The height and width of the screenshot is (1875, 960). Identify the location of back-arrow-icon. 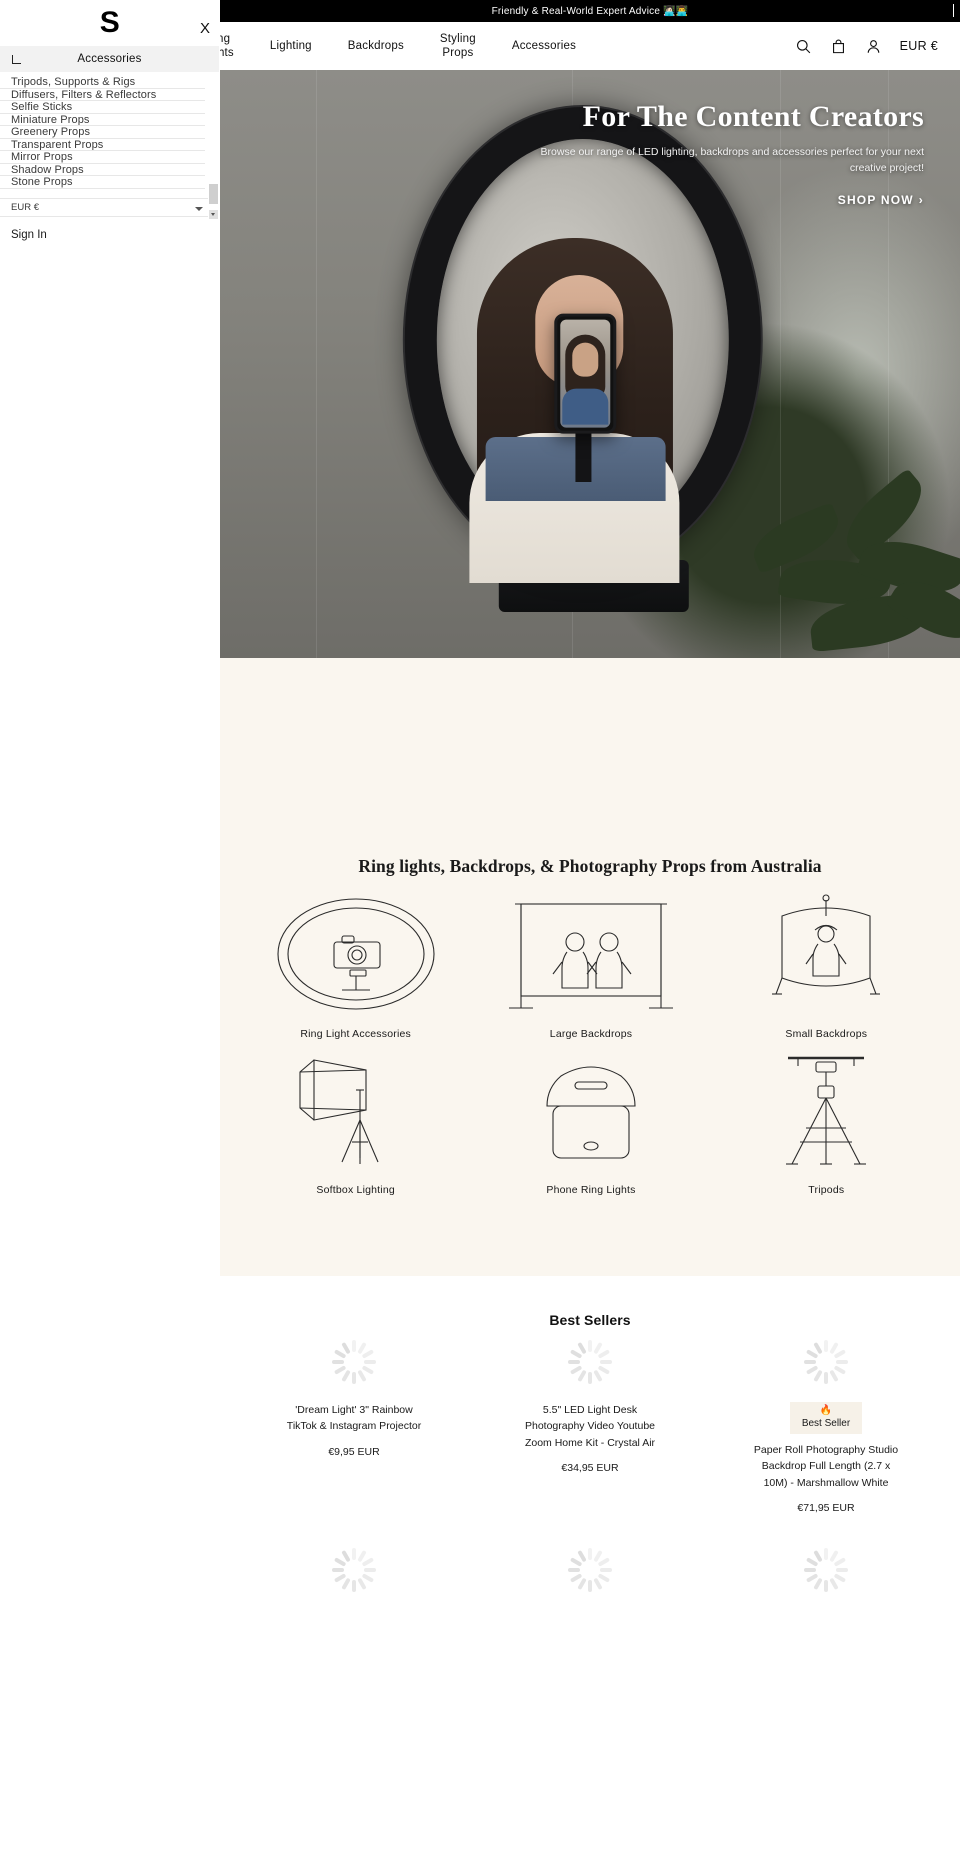
(16, 59).